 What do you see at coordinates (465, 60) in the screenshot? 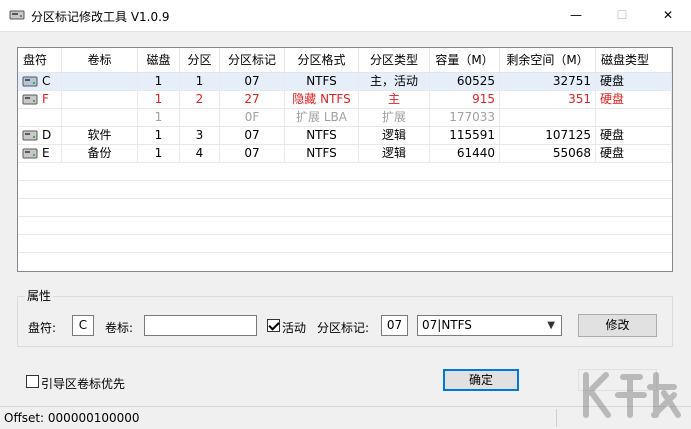
I see `col-capacity: 容量（M）` at bounding box center [465, 60].